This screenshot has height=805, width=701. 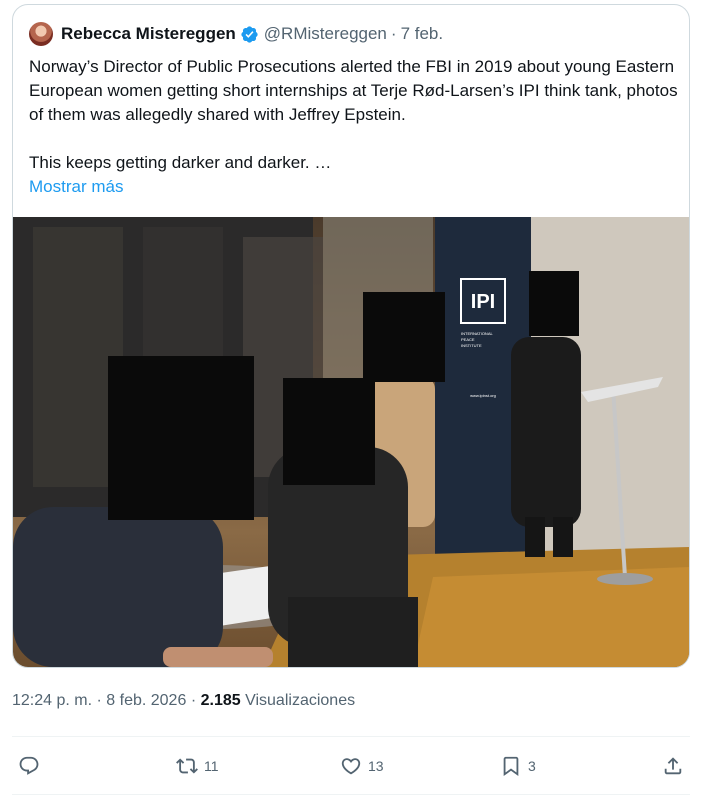 I want to click on banner-caption-line-3: INSTITUTE, so click(x=471, y=345).